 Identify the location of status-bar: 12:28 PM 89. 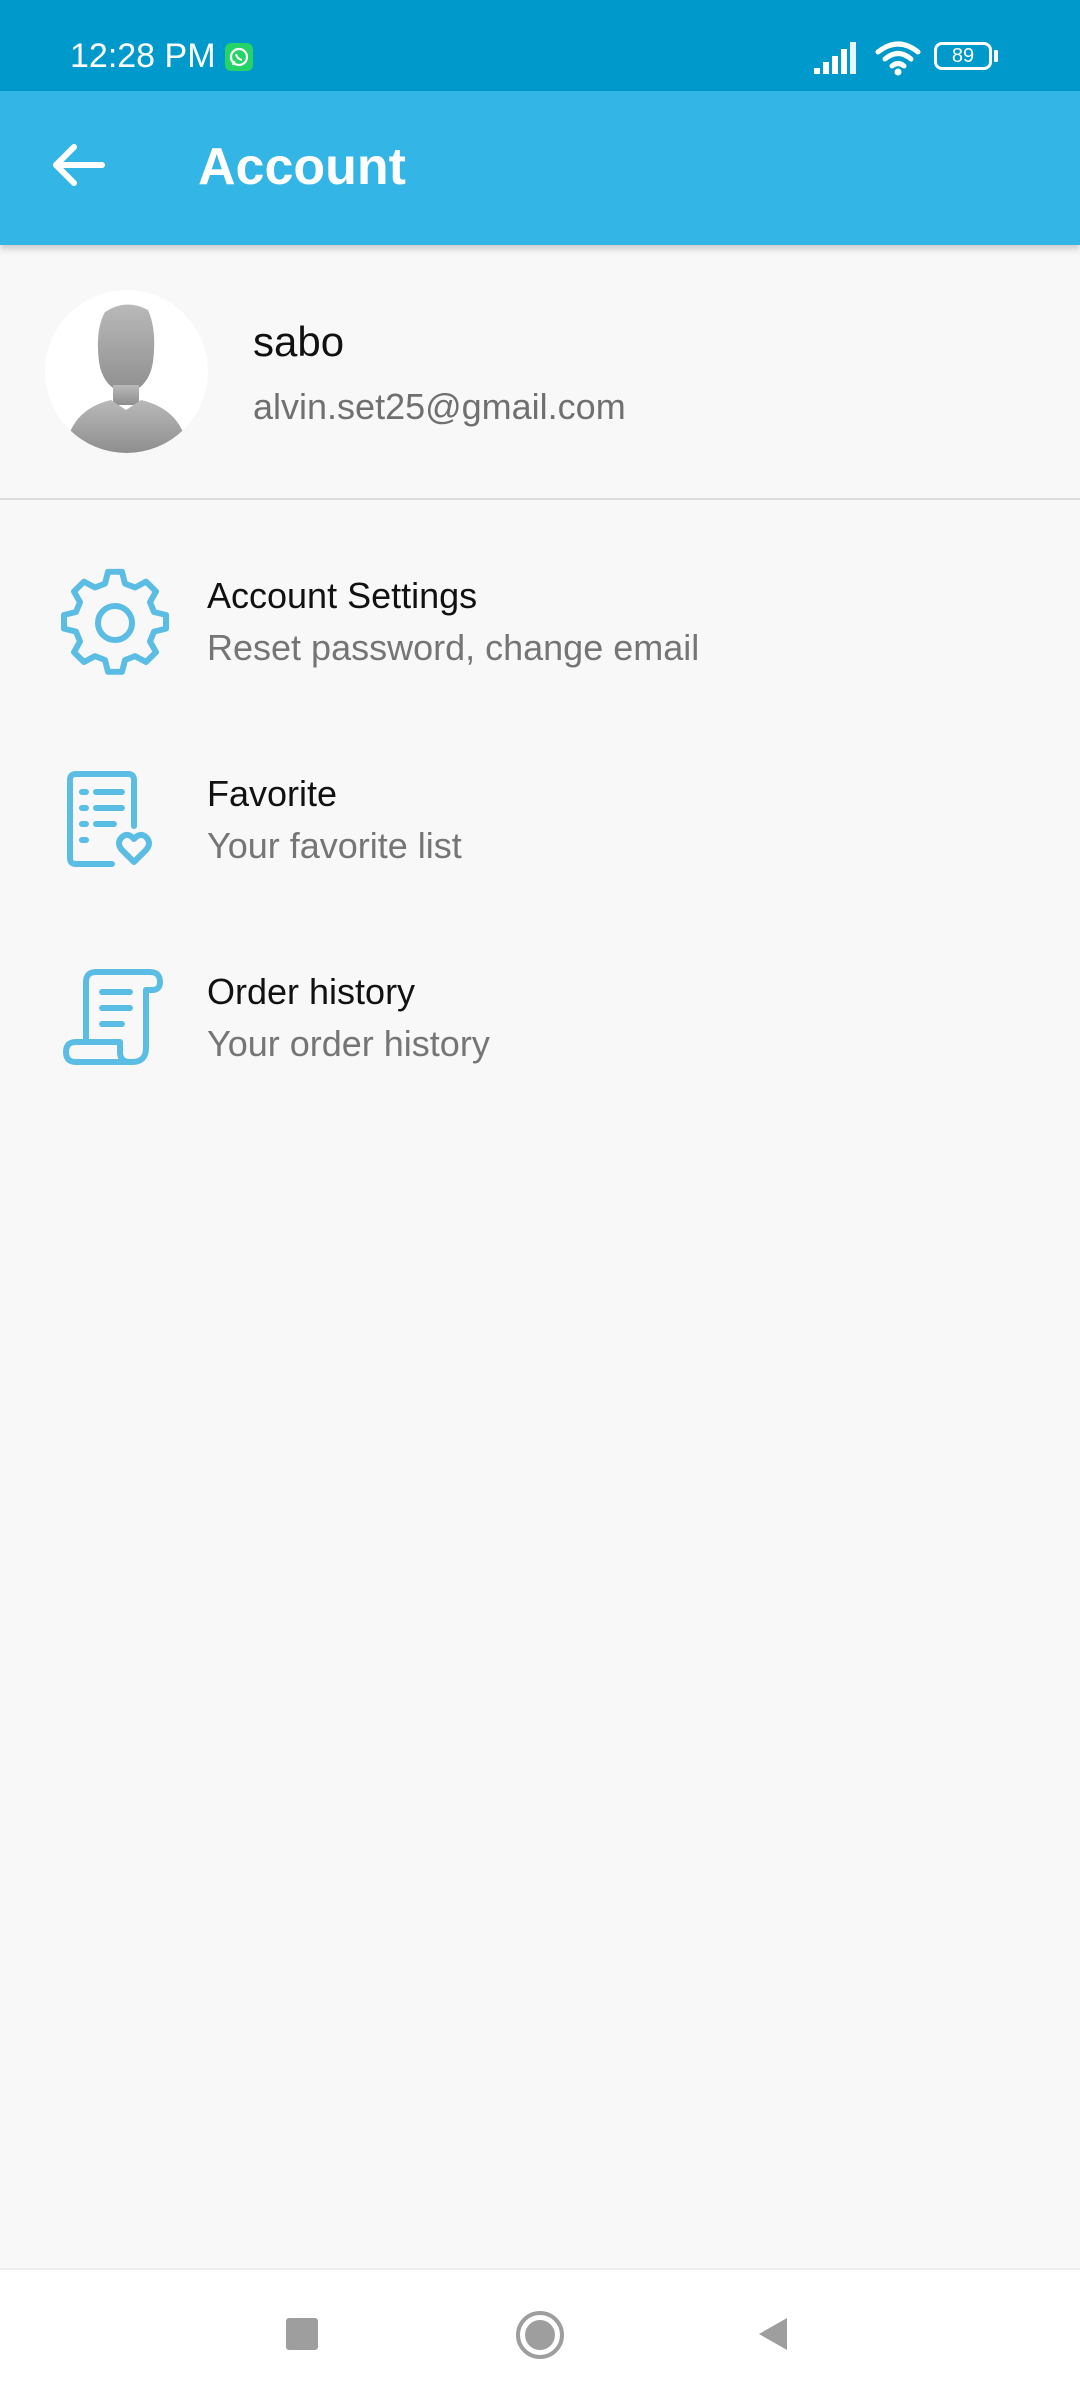
(540, 45).